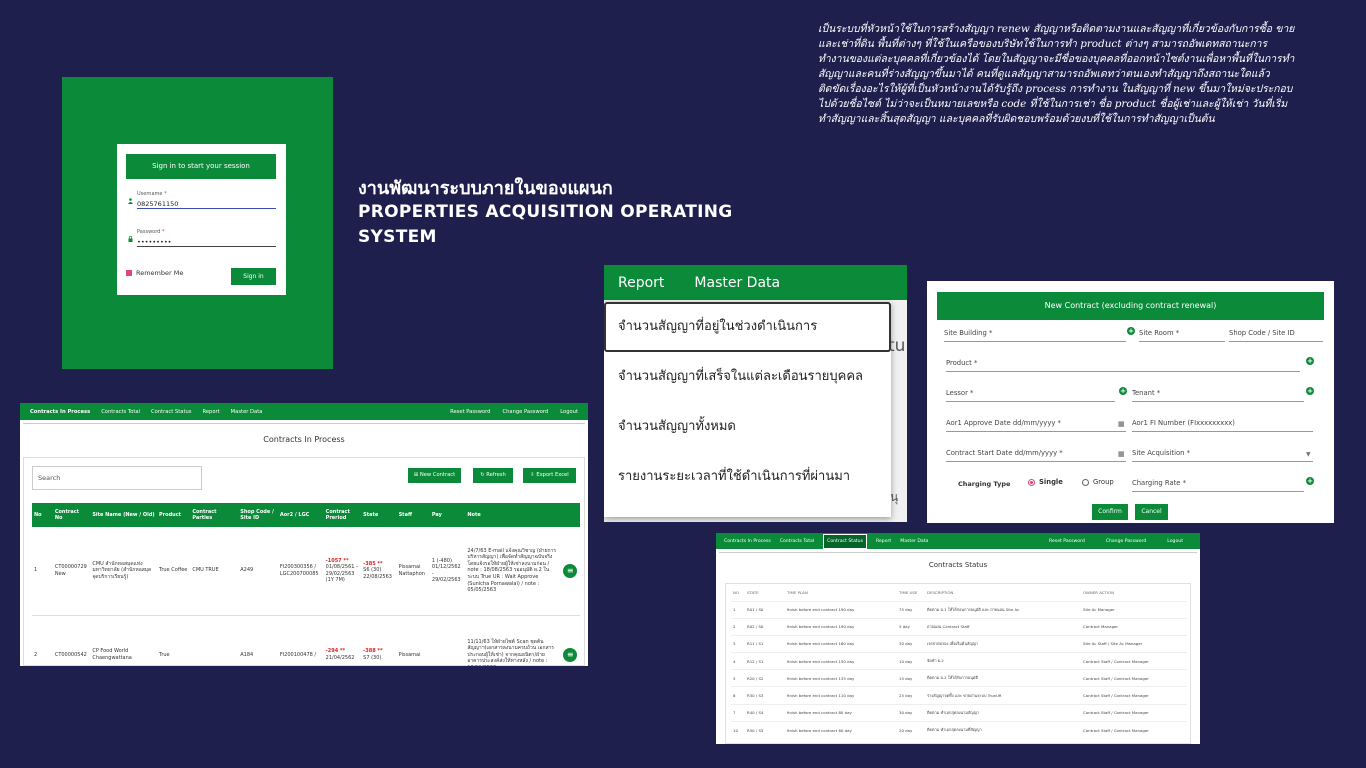  Describe the element at coordinates (738, 643) in the screenshot. I see `table-cell: 3` at that location.